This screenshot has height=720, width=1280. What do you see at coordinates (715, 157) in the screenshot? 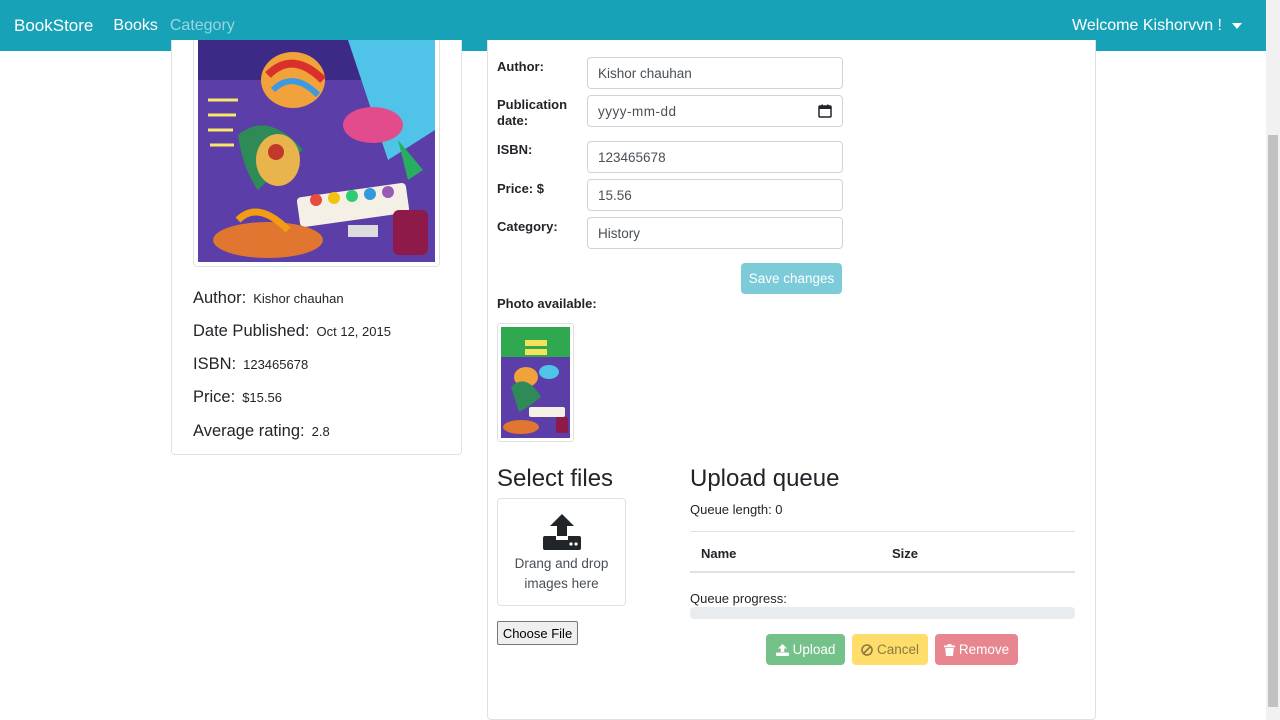
I see `isbn-input: 123465678` at bounding box center [715, 157].